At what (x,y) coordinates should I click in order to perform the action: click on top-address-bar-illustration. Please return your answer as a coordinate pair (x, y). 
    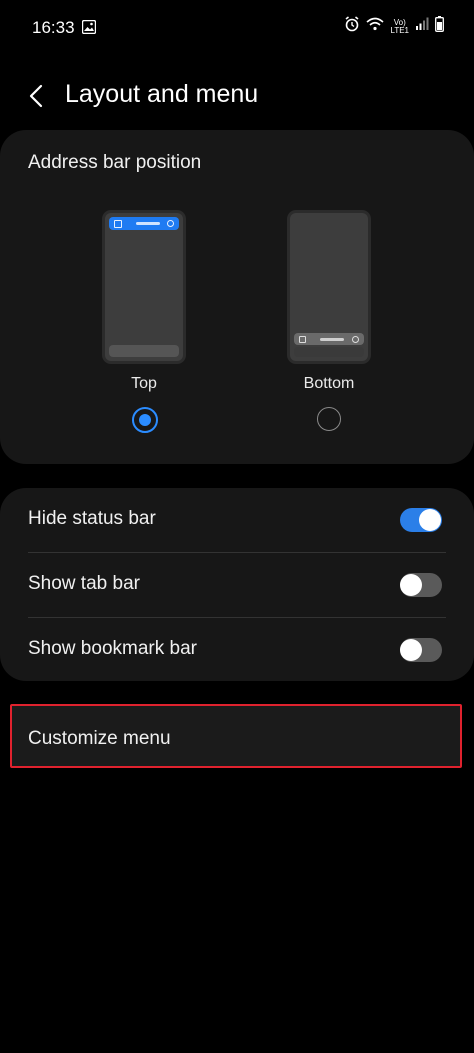
    Looking at the image, I should click on (144, 223).